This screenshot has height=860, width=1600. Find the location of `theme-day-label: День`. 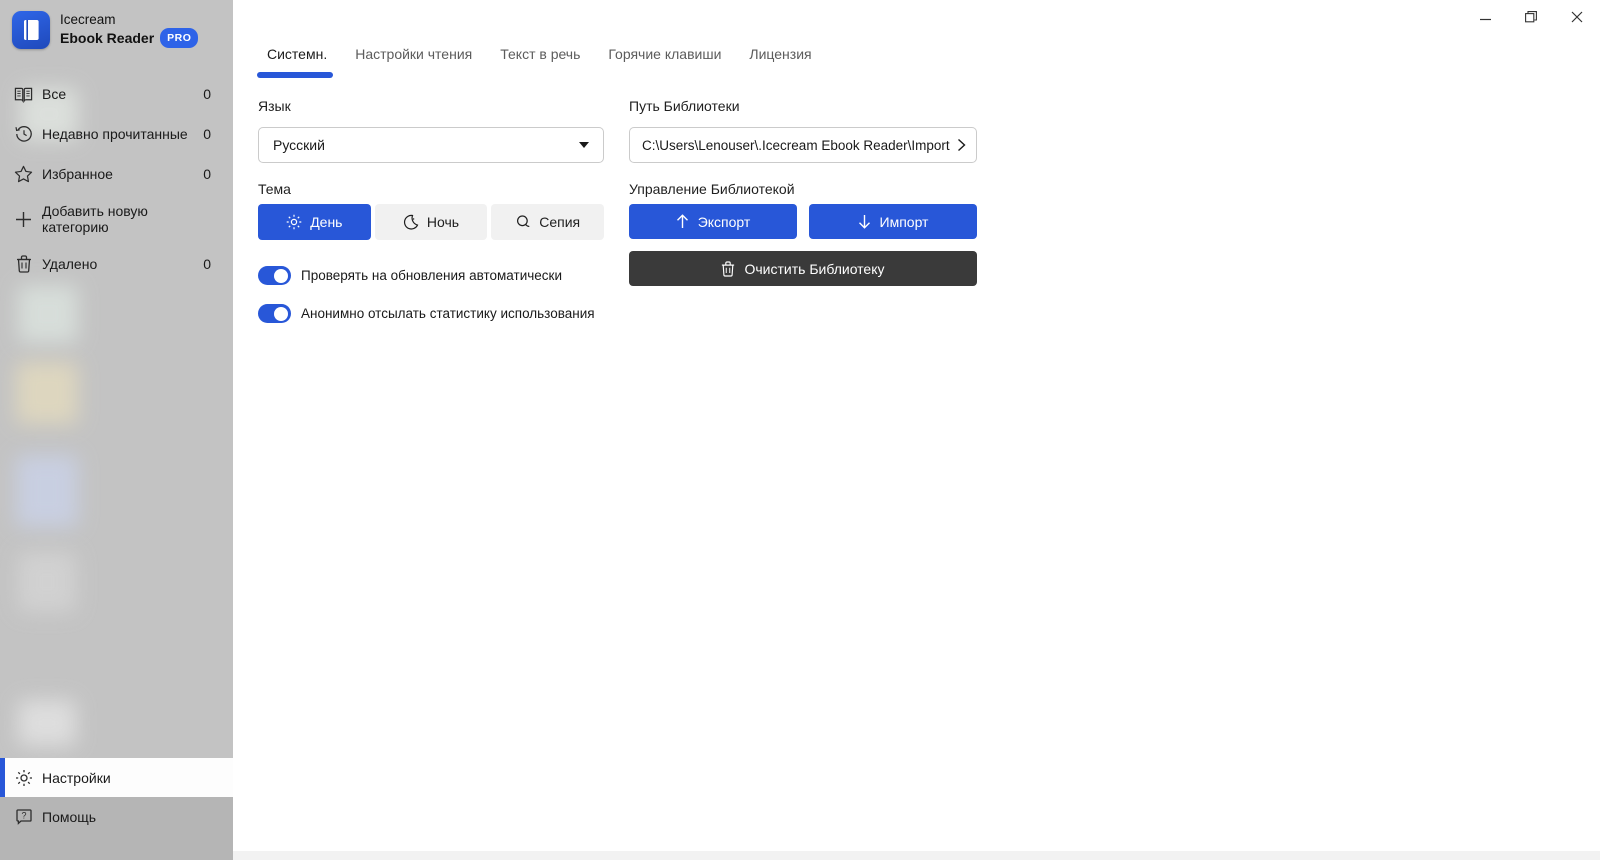

theme-day-label: День is located at coordinates (326, 222).